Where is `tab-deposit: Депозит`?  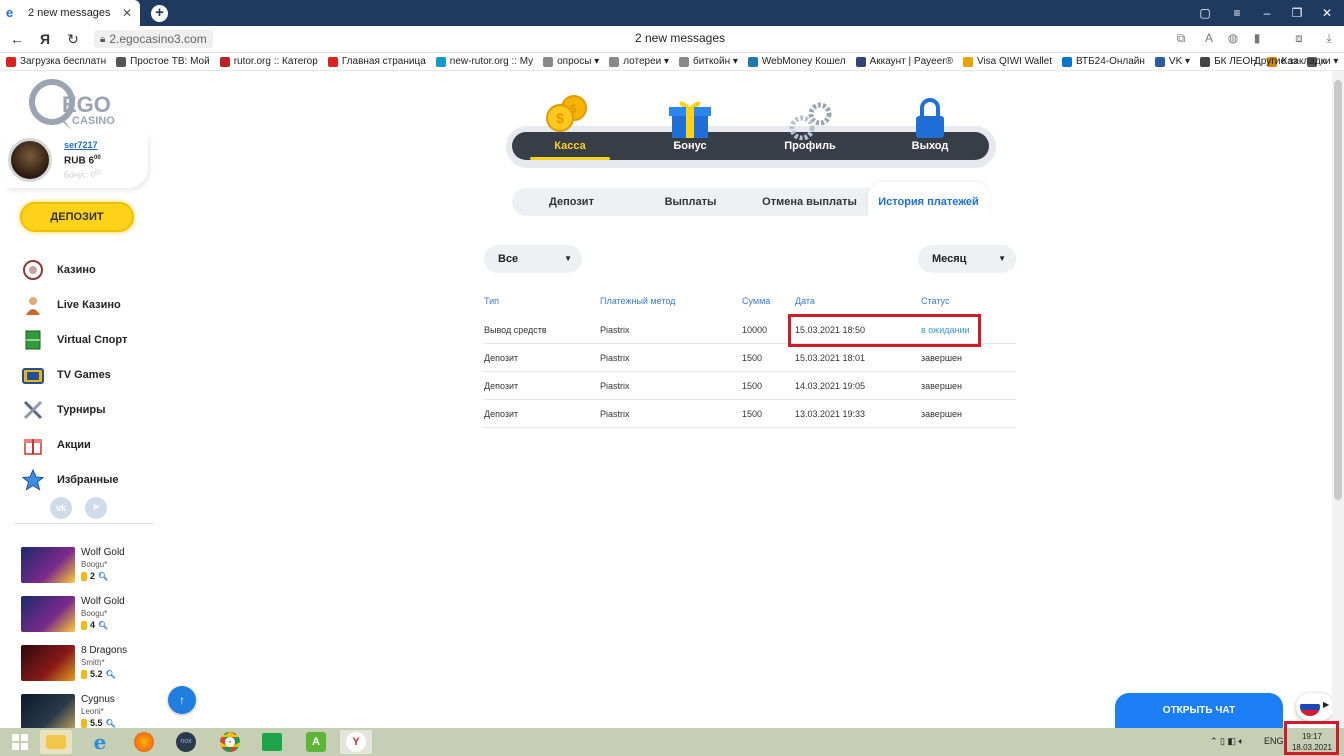
tab-deposit: Депозит is located at coordinates (571, 202).